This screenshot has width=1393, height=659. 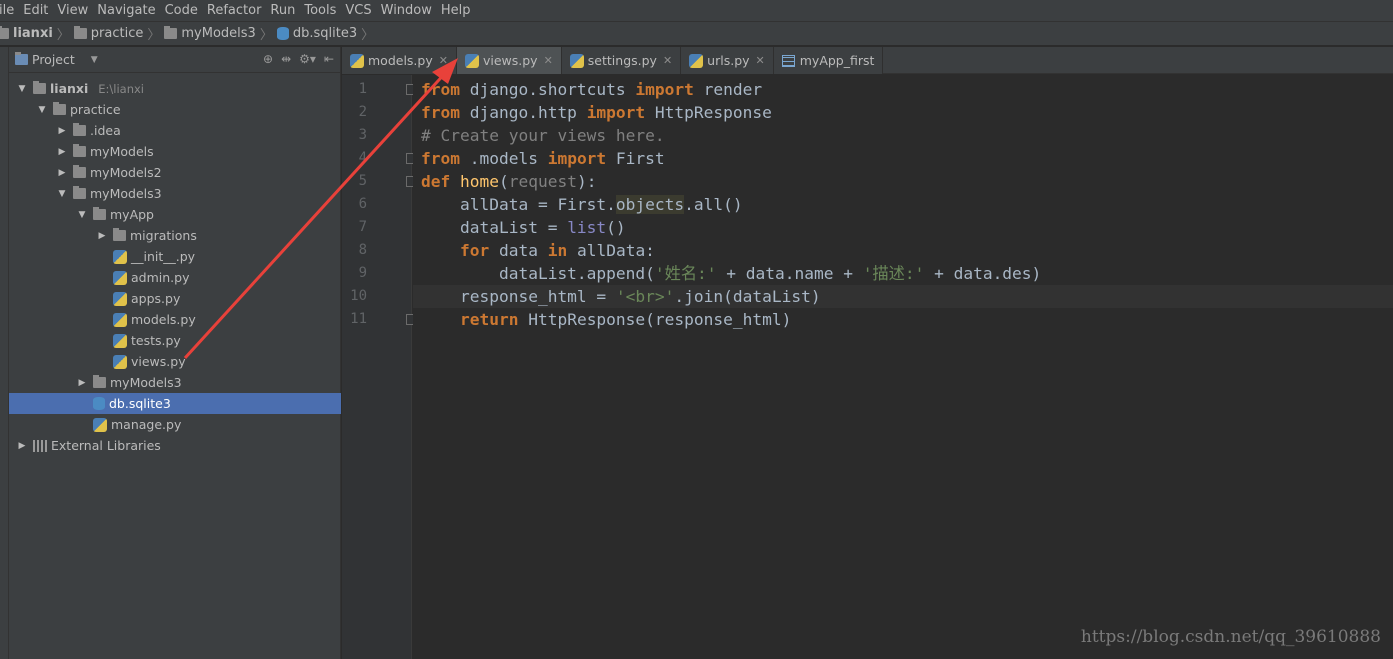 I want to click on watermark: https://blog.csdn.net/qq_39610888, so click(x=1230, y=637).